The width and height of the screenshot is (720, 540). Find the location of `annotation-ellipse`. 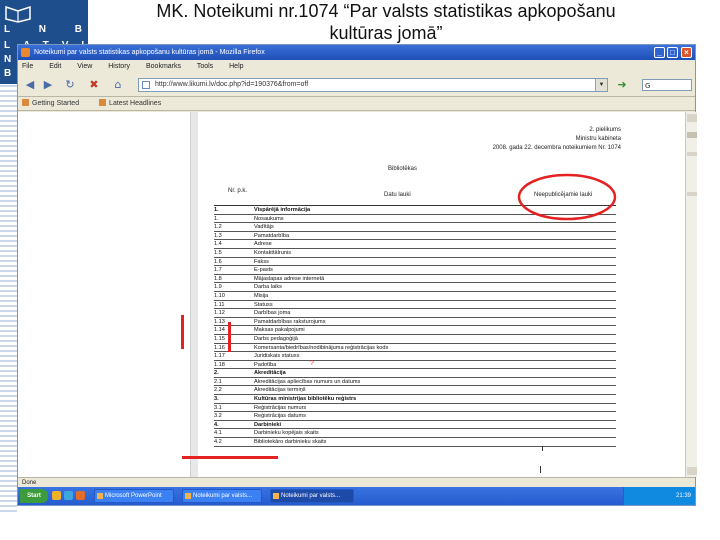

annotation-ellipse is located at coordinates (567, 197).